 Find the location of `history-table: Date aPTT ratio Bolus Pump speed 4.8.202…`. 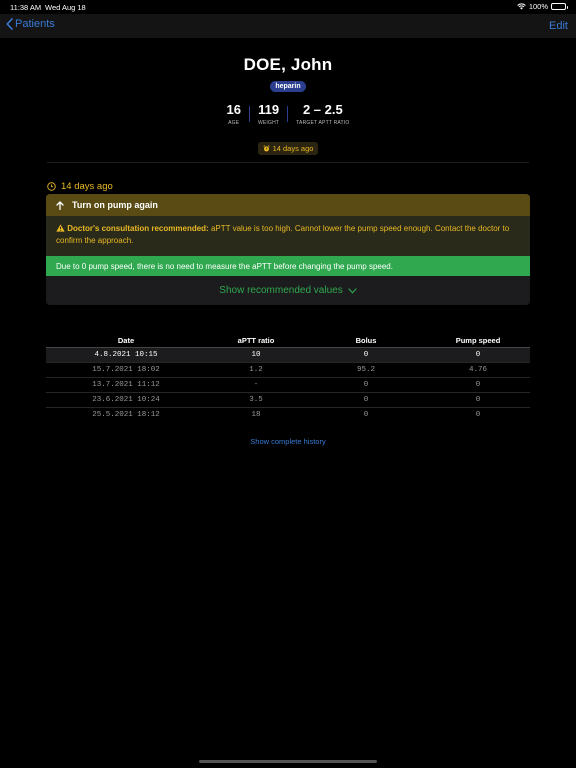

history-table: Date aPTT ratio Bolus Pump speed 4.8.202… is located at coordinates (288, 378).